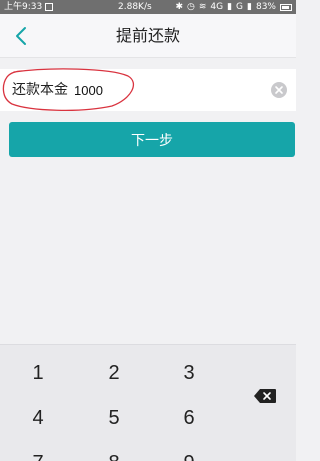 This screenshot has width=320, height=461. I want to click on signal-icon-2: ▮, so click(249, 7).